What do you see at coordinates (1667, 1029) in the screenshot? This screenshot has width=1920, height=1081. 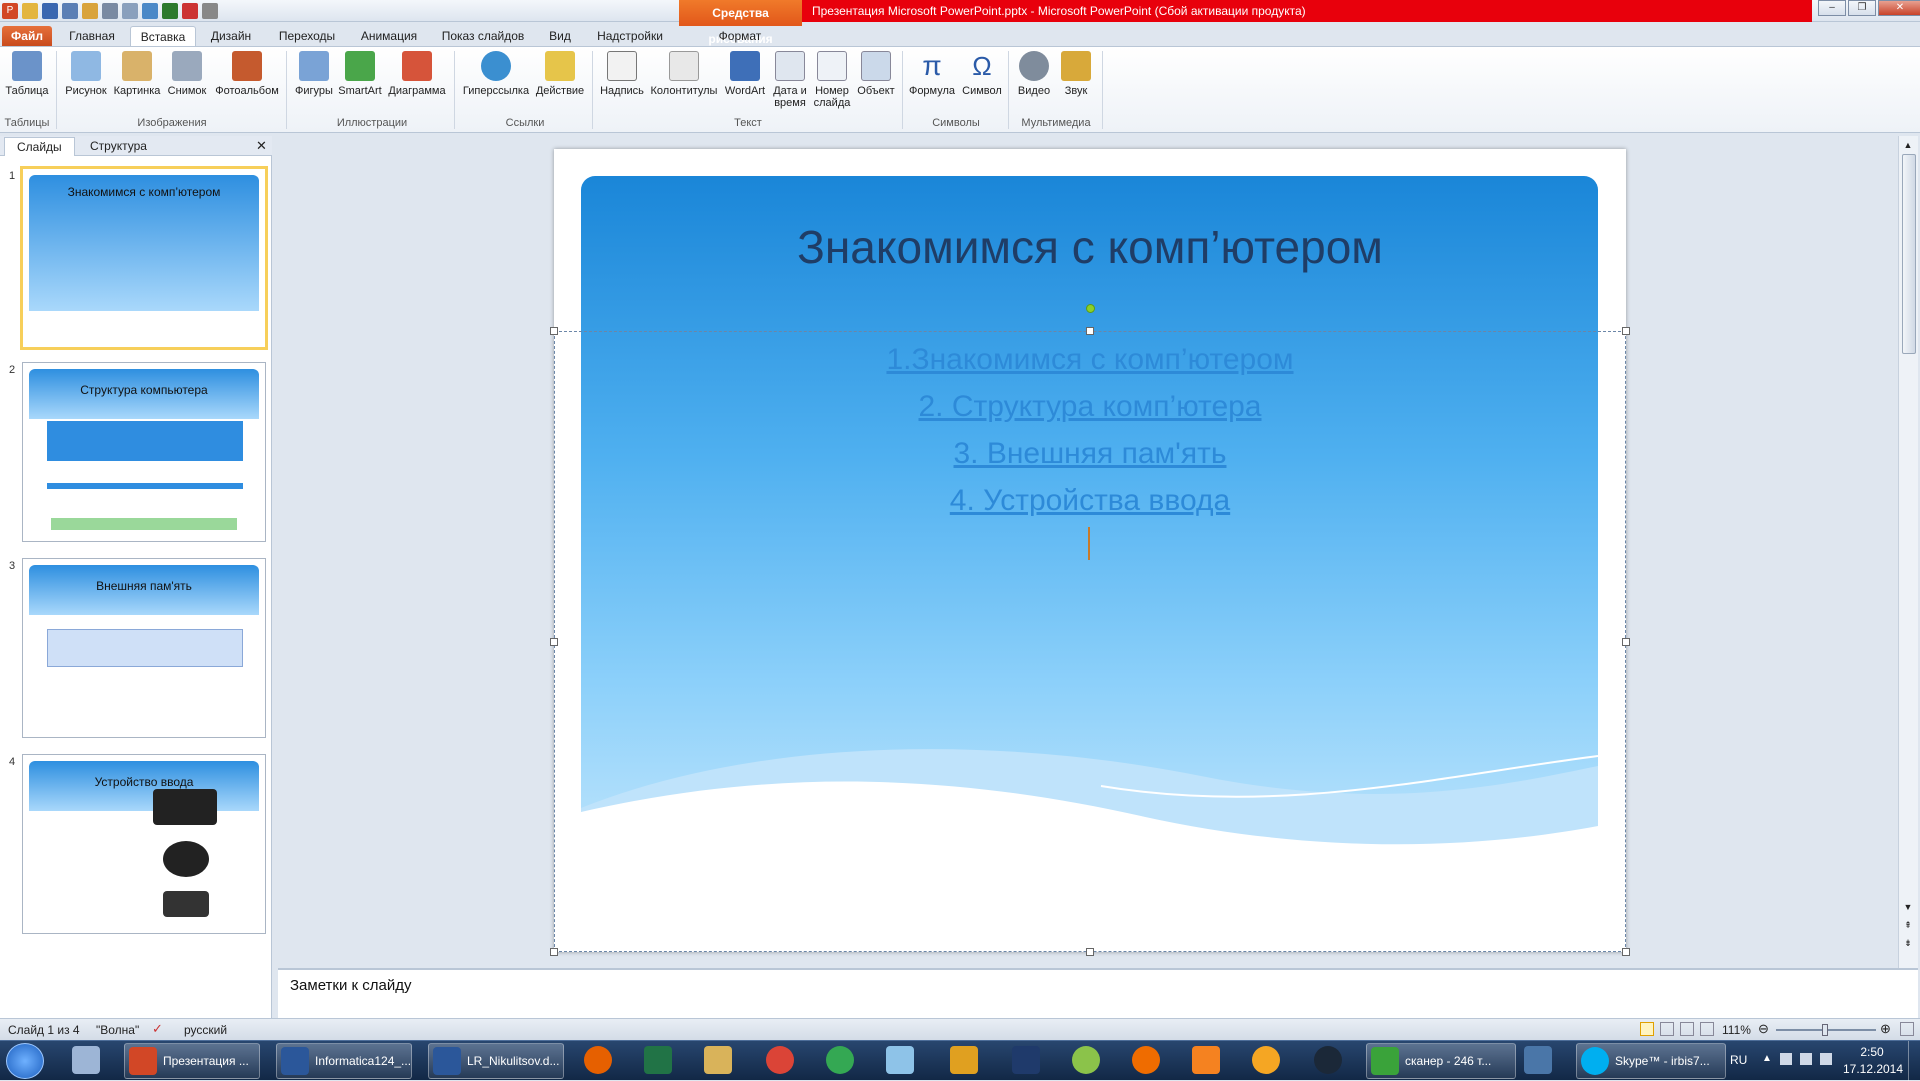 I see `slide-sorter-icon` at bounding box center [1667, 1029].